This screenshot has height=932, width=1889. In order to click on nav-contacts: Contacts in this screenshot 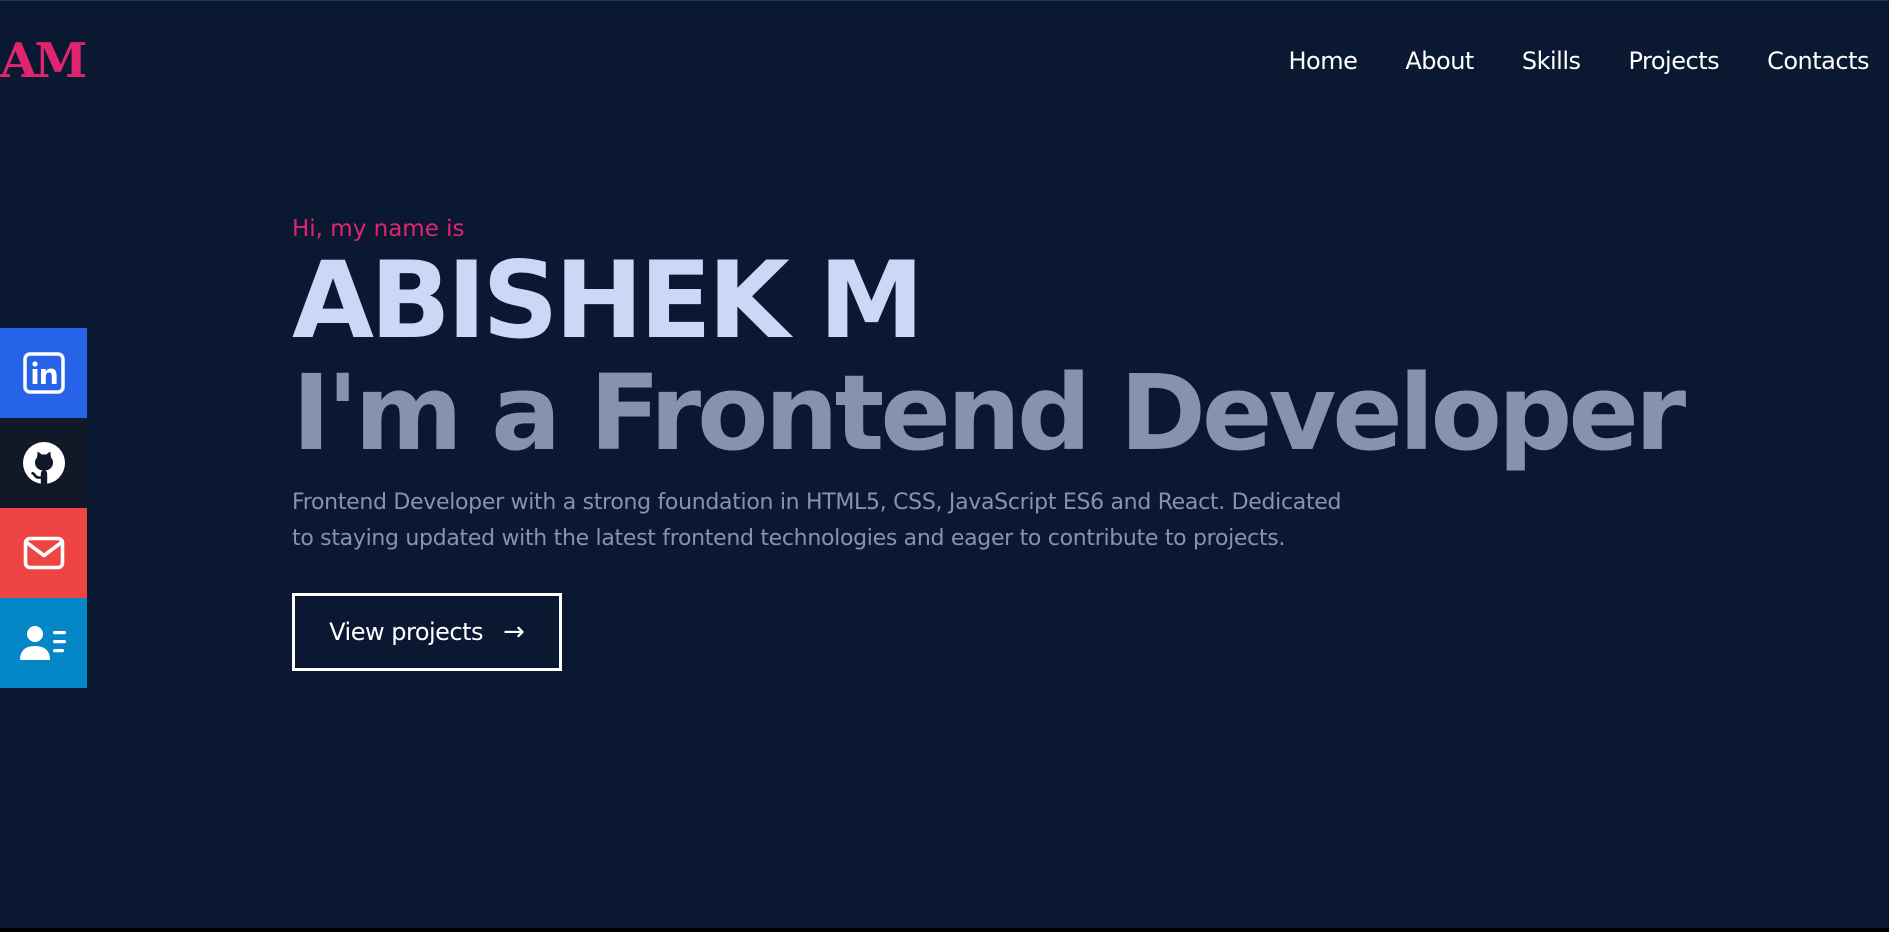, I will do `click(1818, 61)`.